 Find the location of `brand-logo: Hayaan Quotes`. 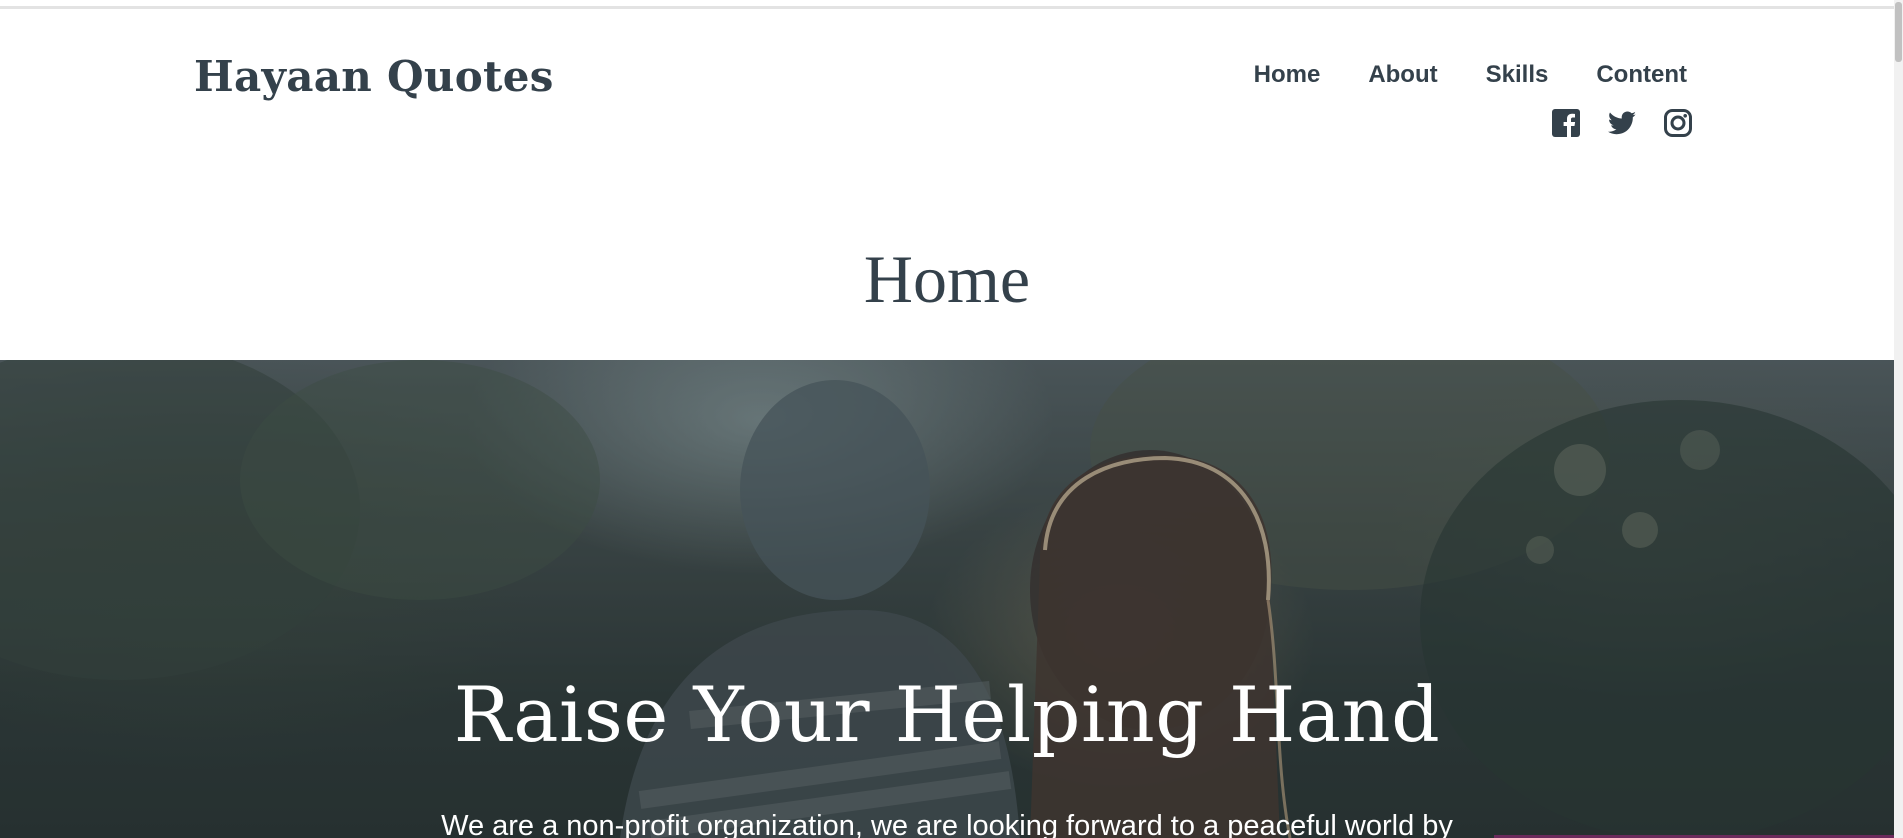

brand-logo: Hayaan Quotes is located at coordinates (374, 76).